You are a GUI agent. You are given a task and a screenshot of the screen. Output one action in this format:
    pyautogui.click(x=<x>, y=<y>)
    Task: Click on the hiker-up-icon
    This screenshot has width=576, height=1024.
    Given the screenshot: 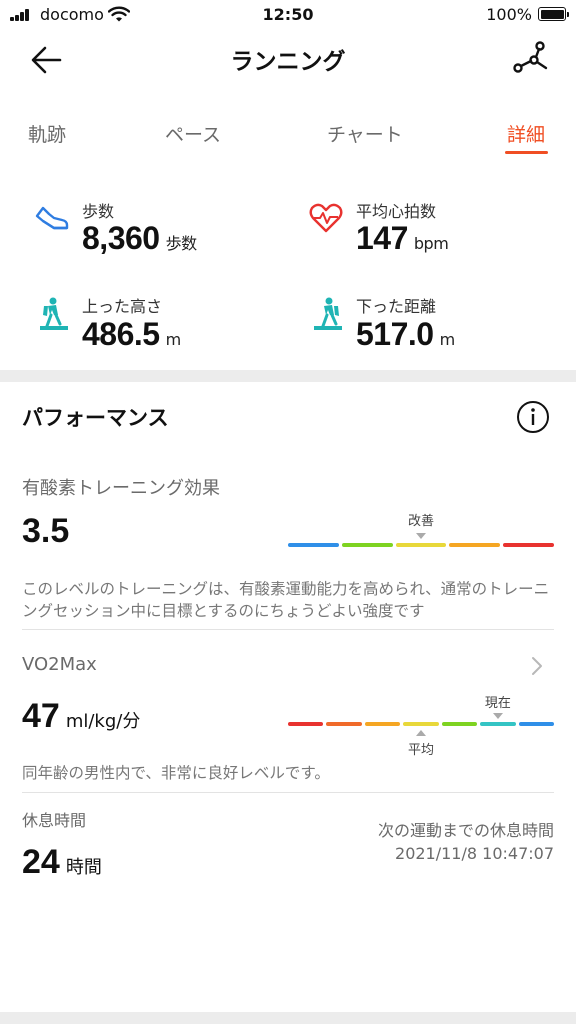 What is the action you would take?
    pyautogui.click(x=54, y=313)
    